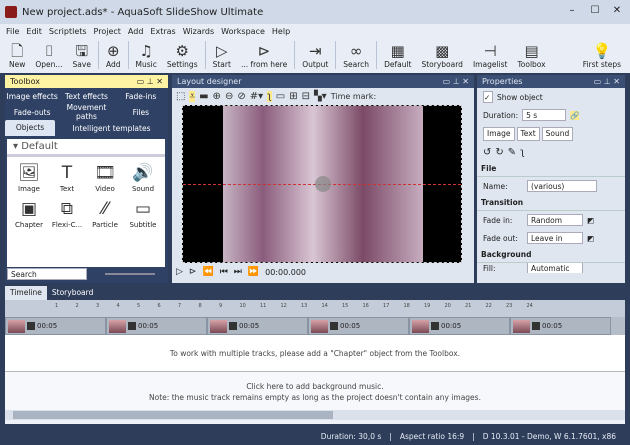 The height and width of the screenshot is (445, 630). I want to click on center-handle, so click(323, 184).